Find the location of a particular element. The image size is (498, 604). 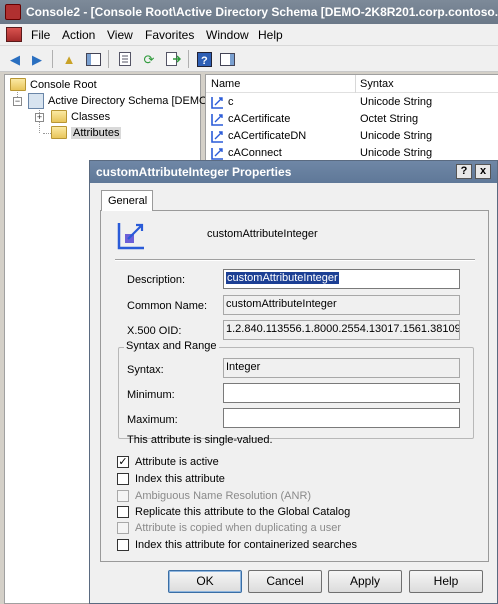

list-item-name: cACertificate is located at coordinates (259, 119).